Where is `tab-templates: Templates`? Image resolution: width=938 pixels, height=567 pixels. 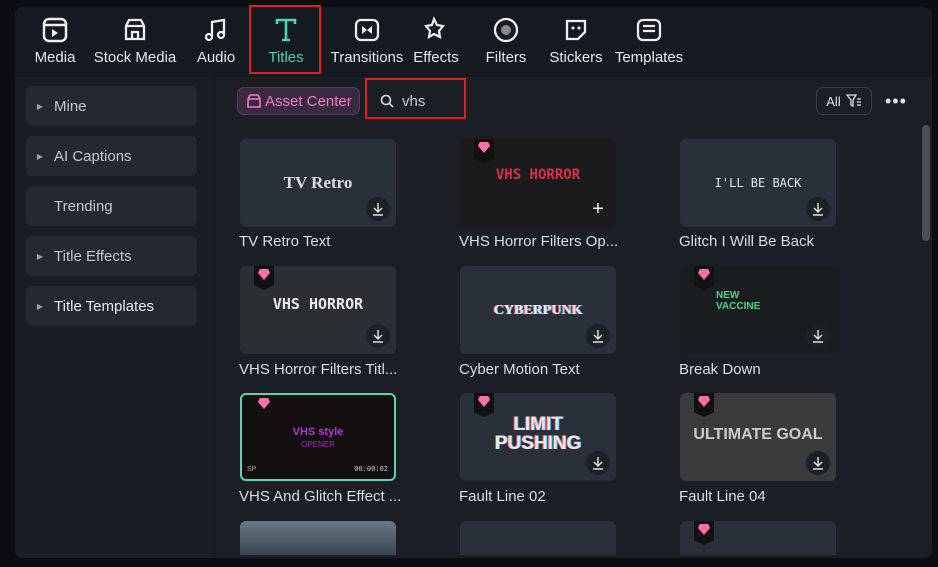 tab-templates: Templates is located at coordinates (649, 42).